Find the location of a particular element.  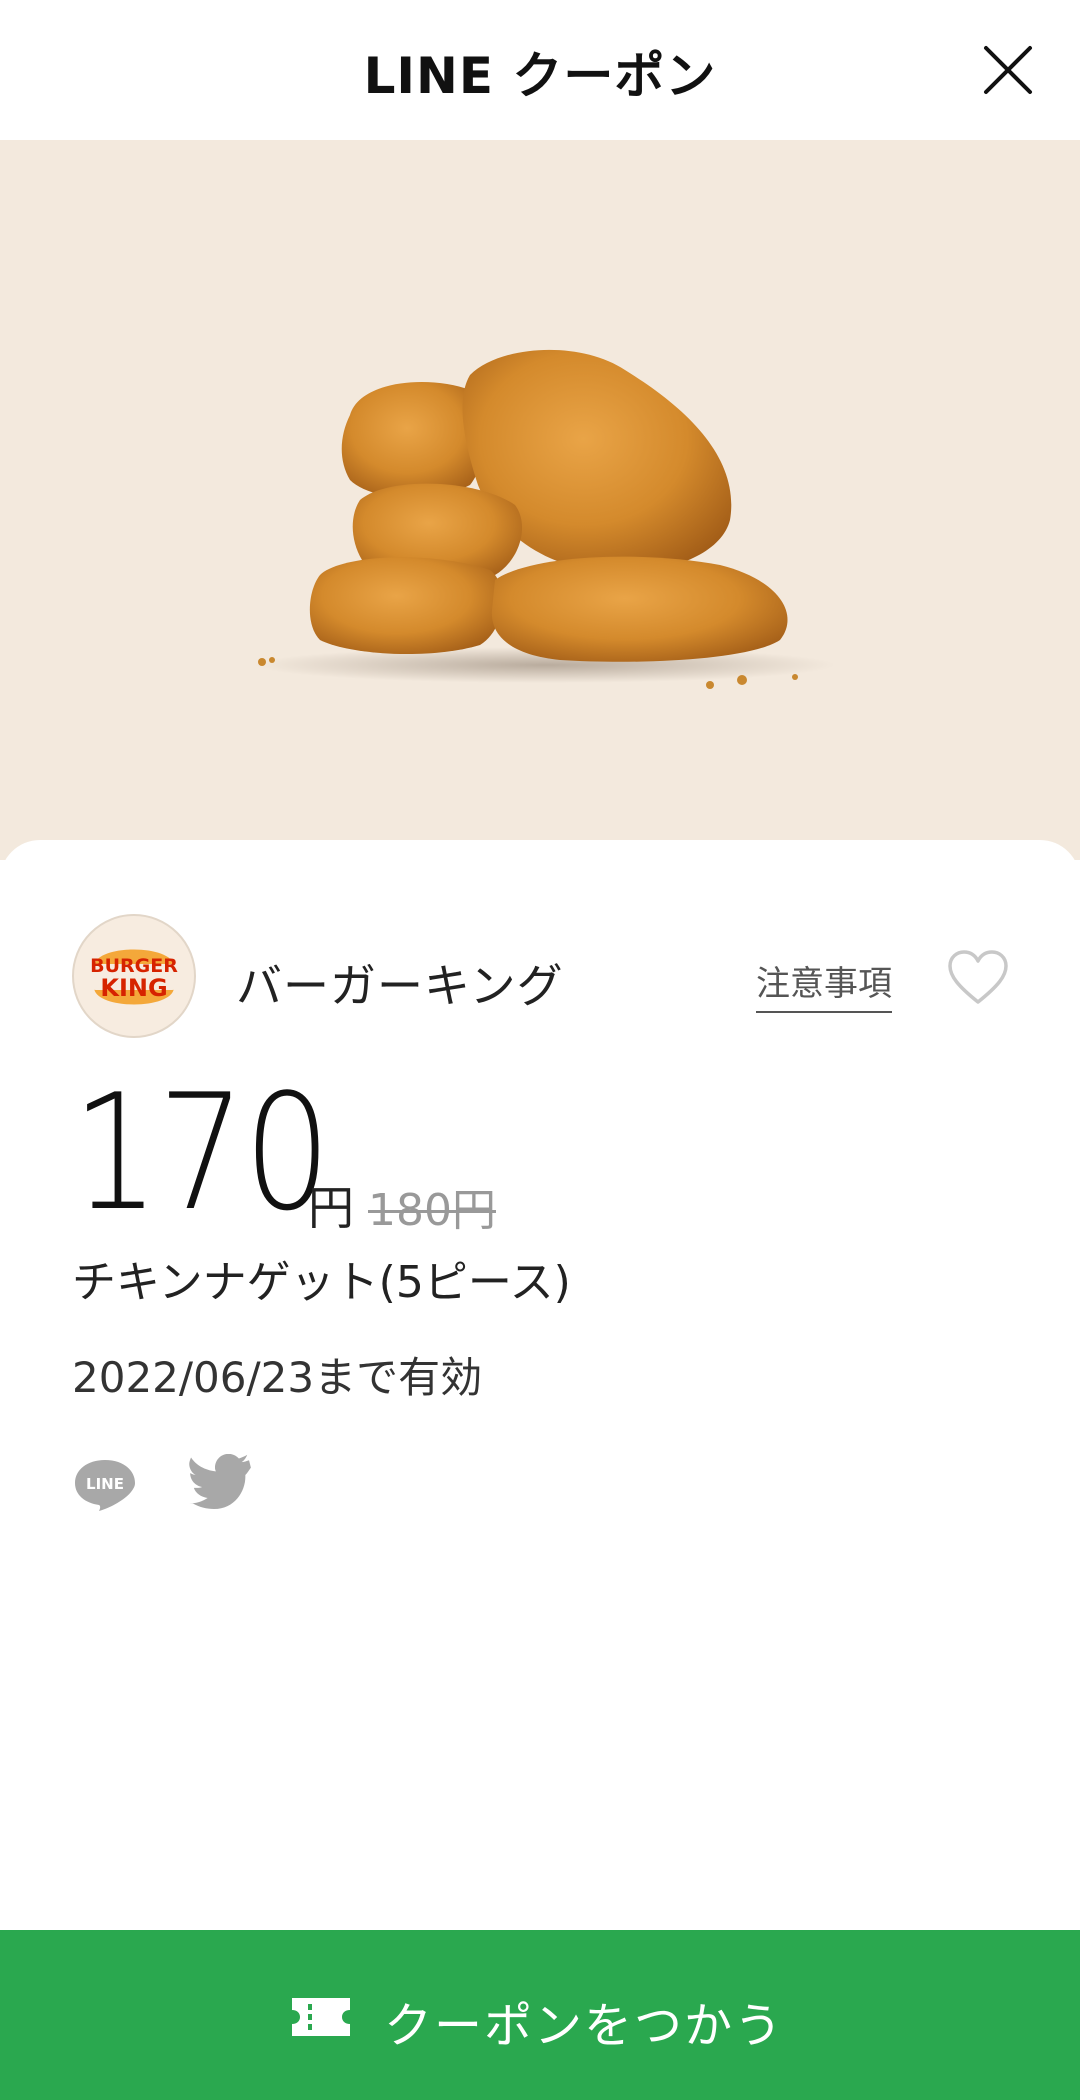

product-name: チキンナゲット(5ピース) is located at coordinates (321, 1282).